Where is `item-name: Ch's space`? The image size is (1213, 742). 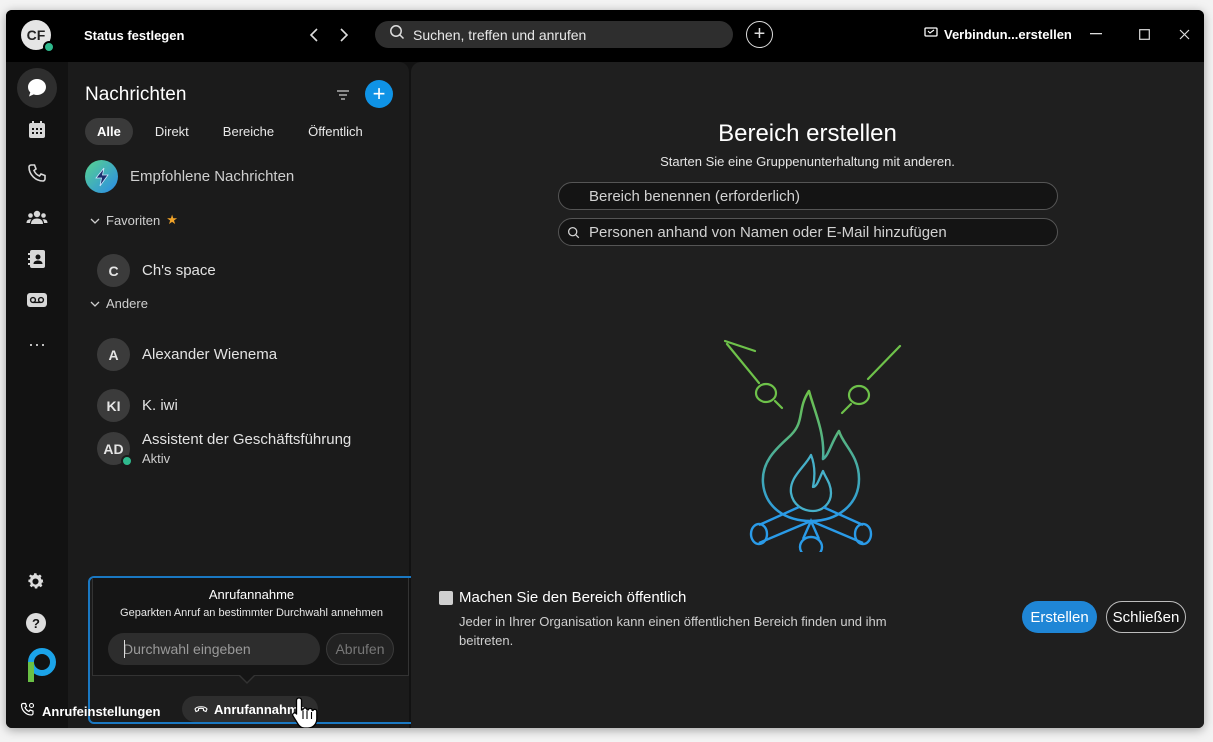
item-name: Ch's space is located at coordinates (179, 270).